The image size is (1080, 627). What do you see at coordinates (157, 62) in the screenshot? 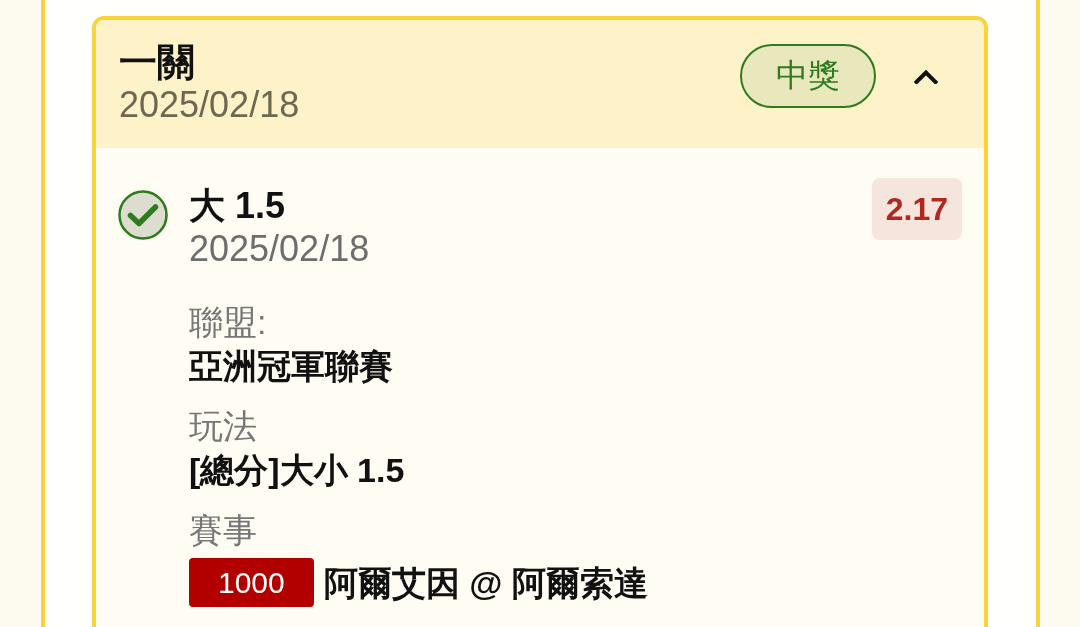
I see `ticket-title: 一關` at bounding box center [157, 62].